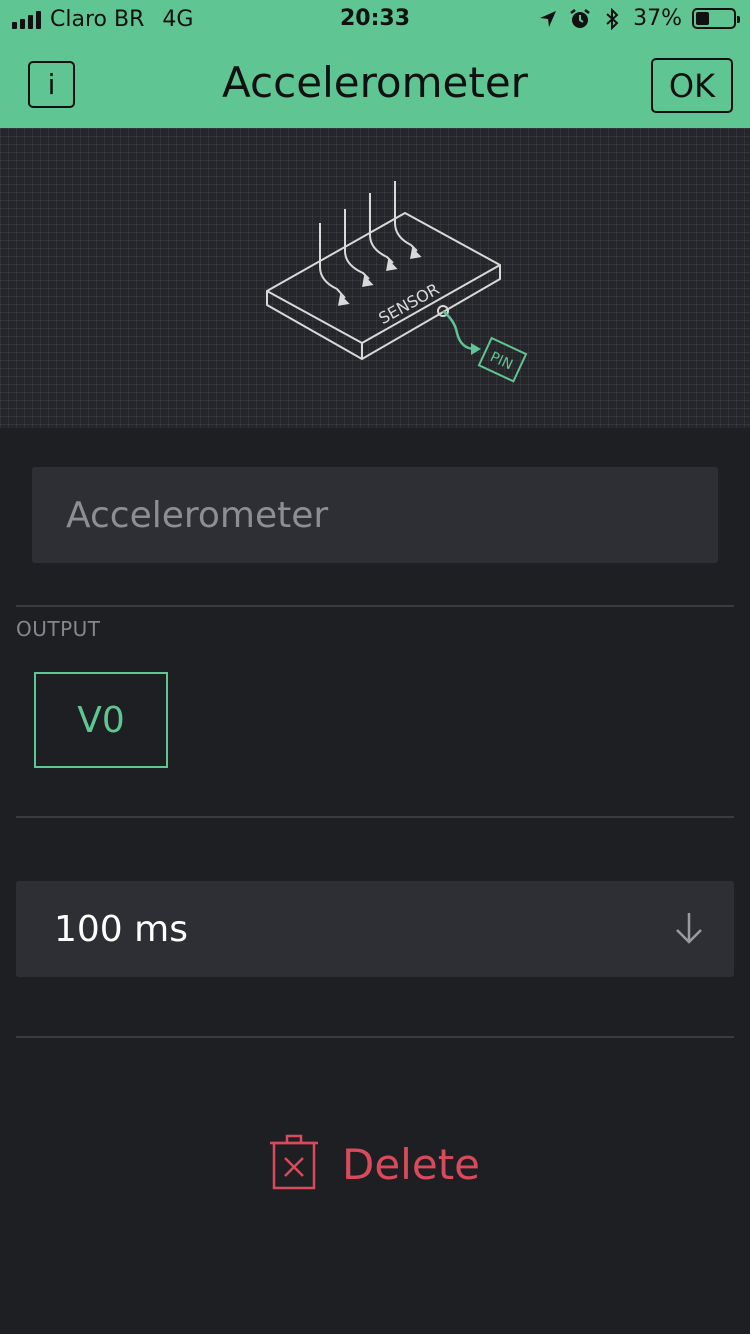 The image size is (750, 1334). Describe the element at coordinates (101, 720) in the screenshot. I see `output-pin-button: V0` at that location.